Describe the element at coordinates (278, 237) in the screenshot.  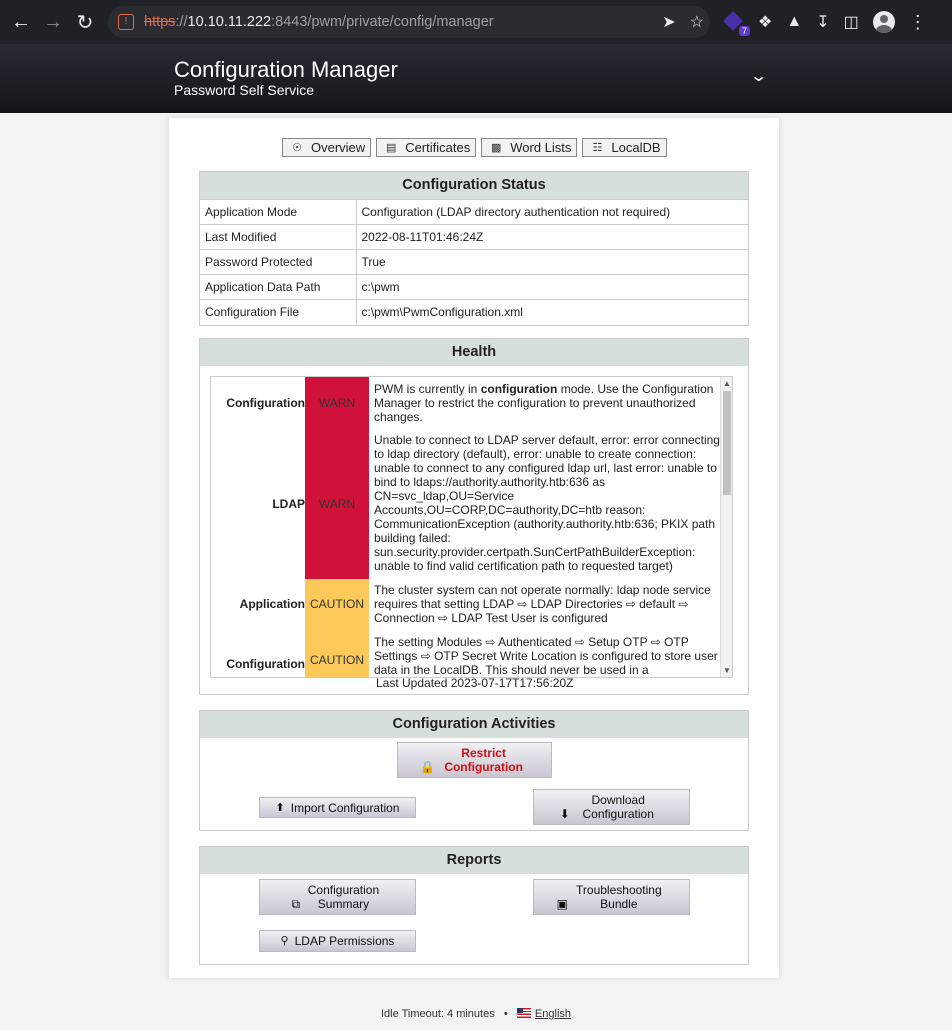
I see `status-key: Last Modified` at that location.